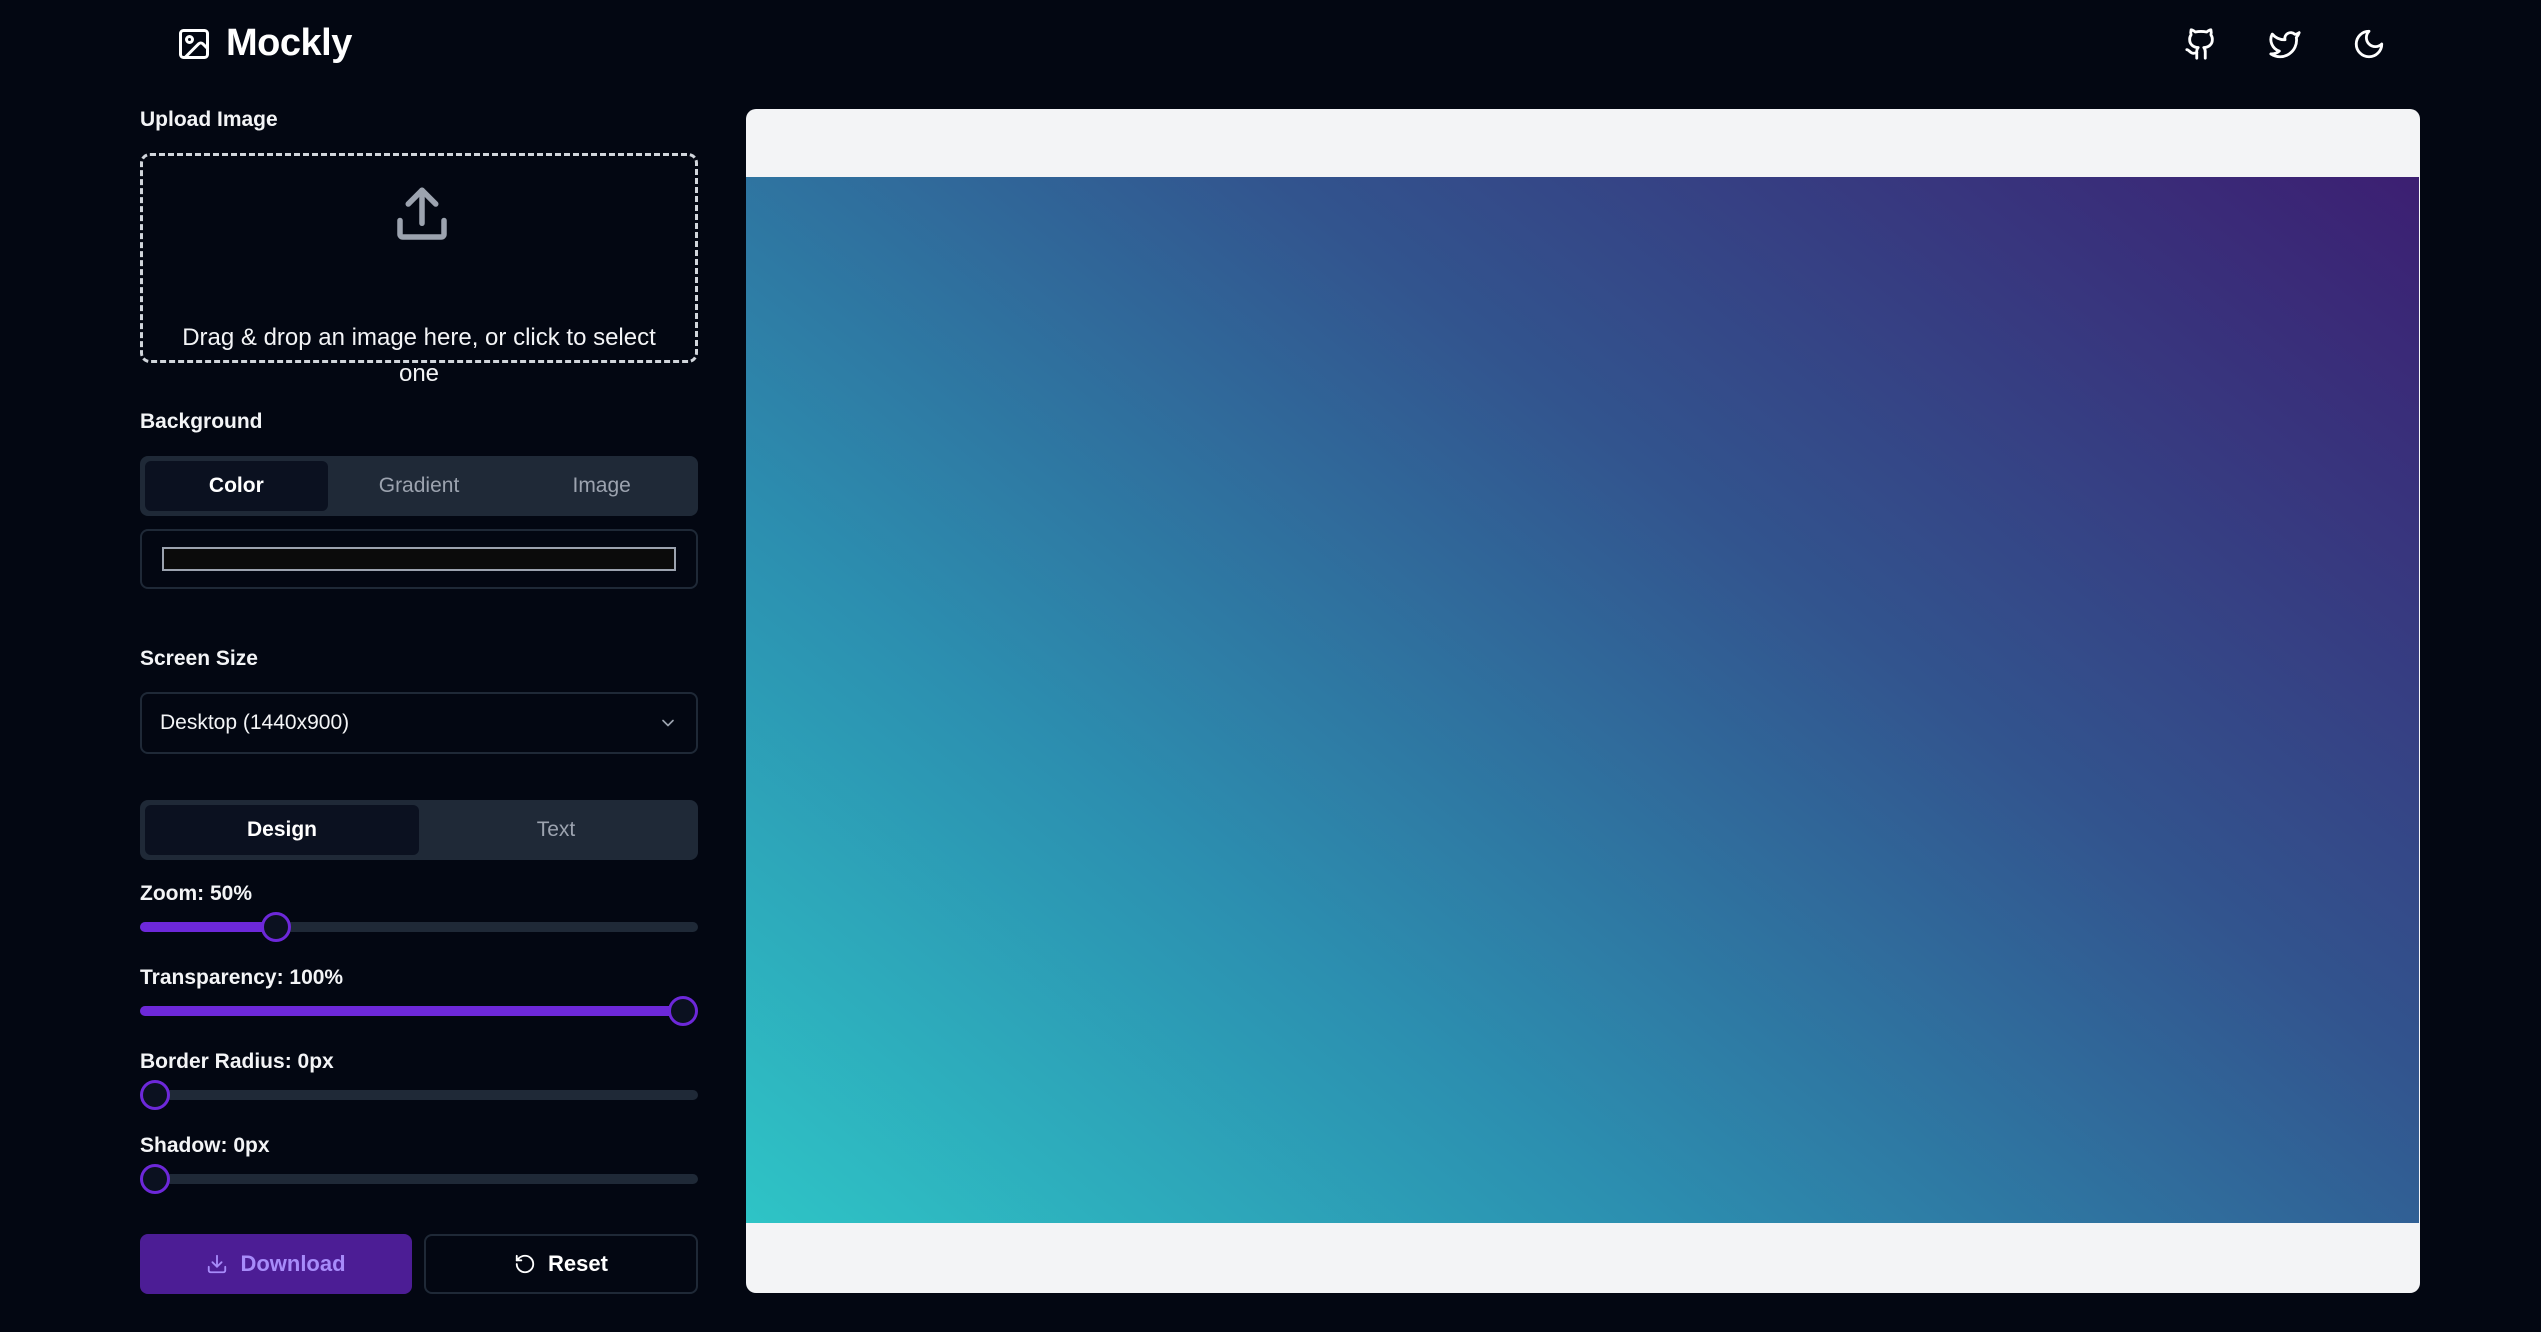 Image resolution: width=2541 pixels, height=1332 pixels. I want to click on header-actions, so click(2285, 44).